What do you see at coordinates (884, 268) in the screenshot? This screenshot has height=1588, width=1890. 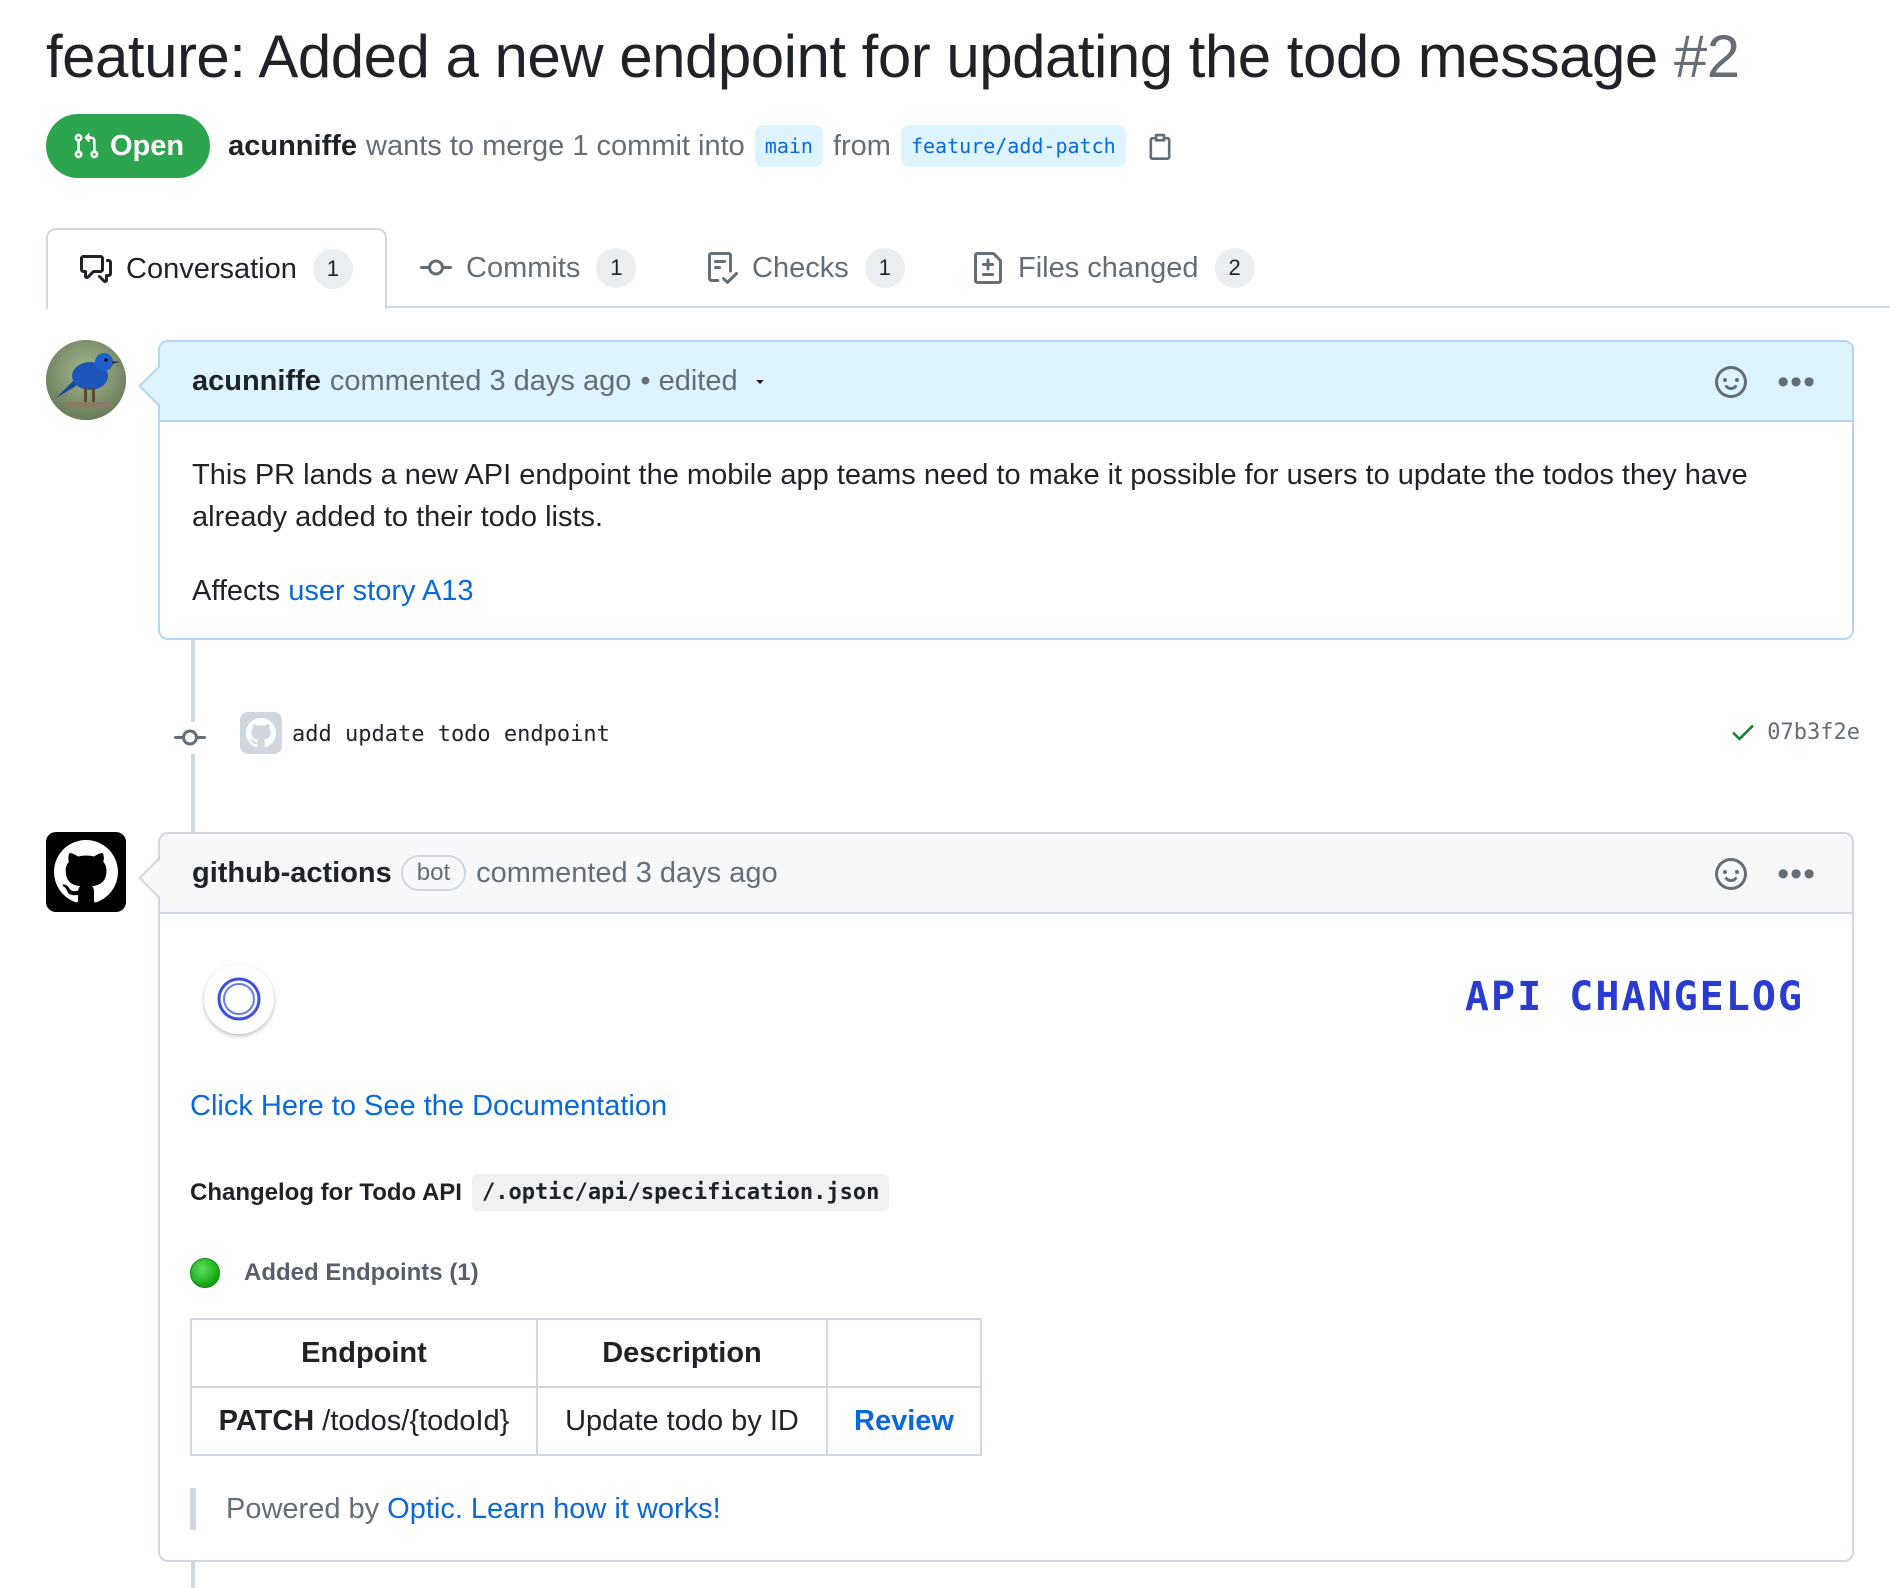 I see `tab-checks-count: 1` at bounding box center [884, 268].